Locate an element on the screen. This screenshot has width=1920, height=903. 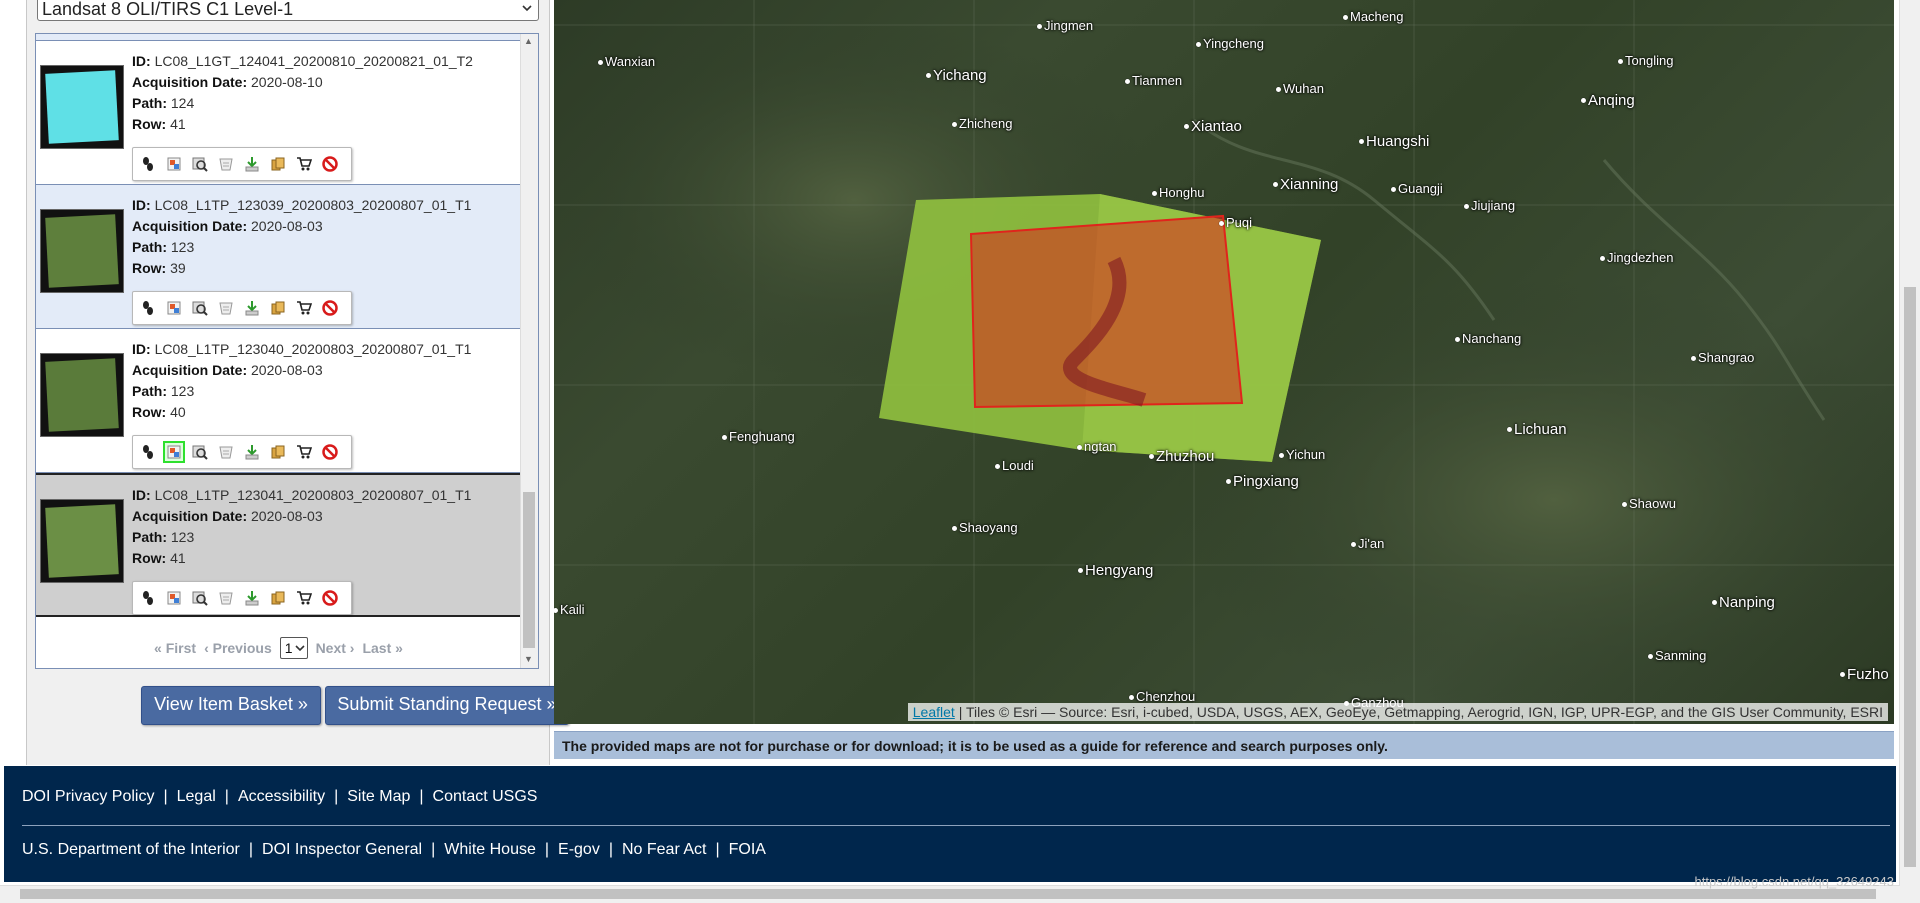
footer-link-site-map: Site Map is located at coordinates (378, 797).